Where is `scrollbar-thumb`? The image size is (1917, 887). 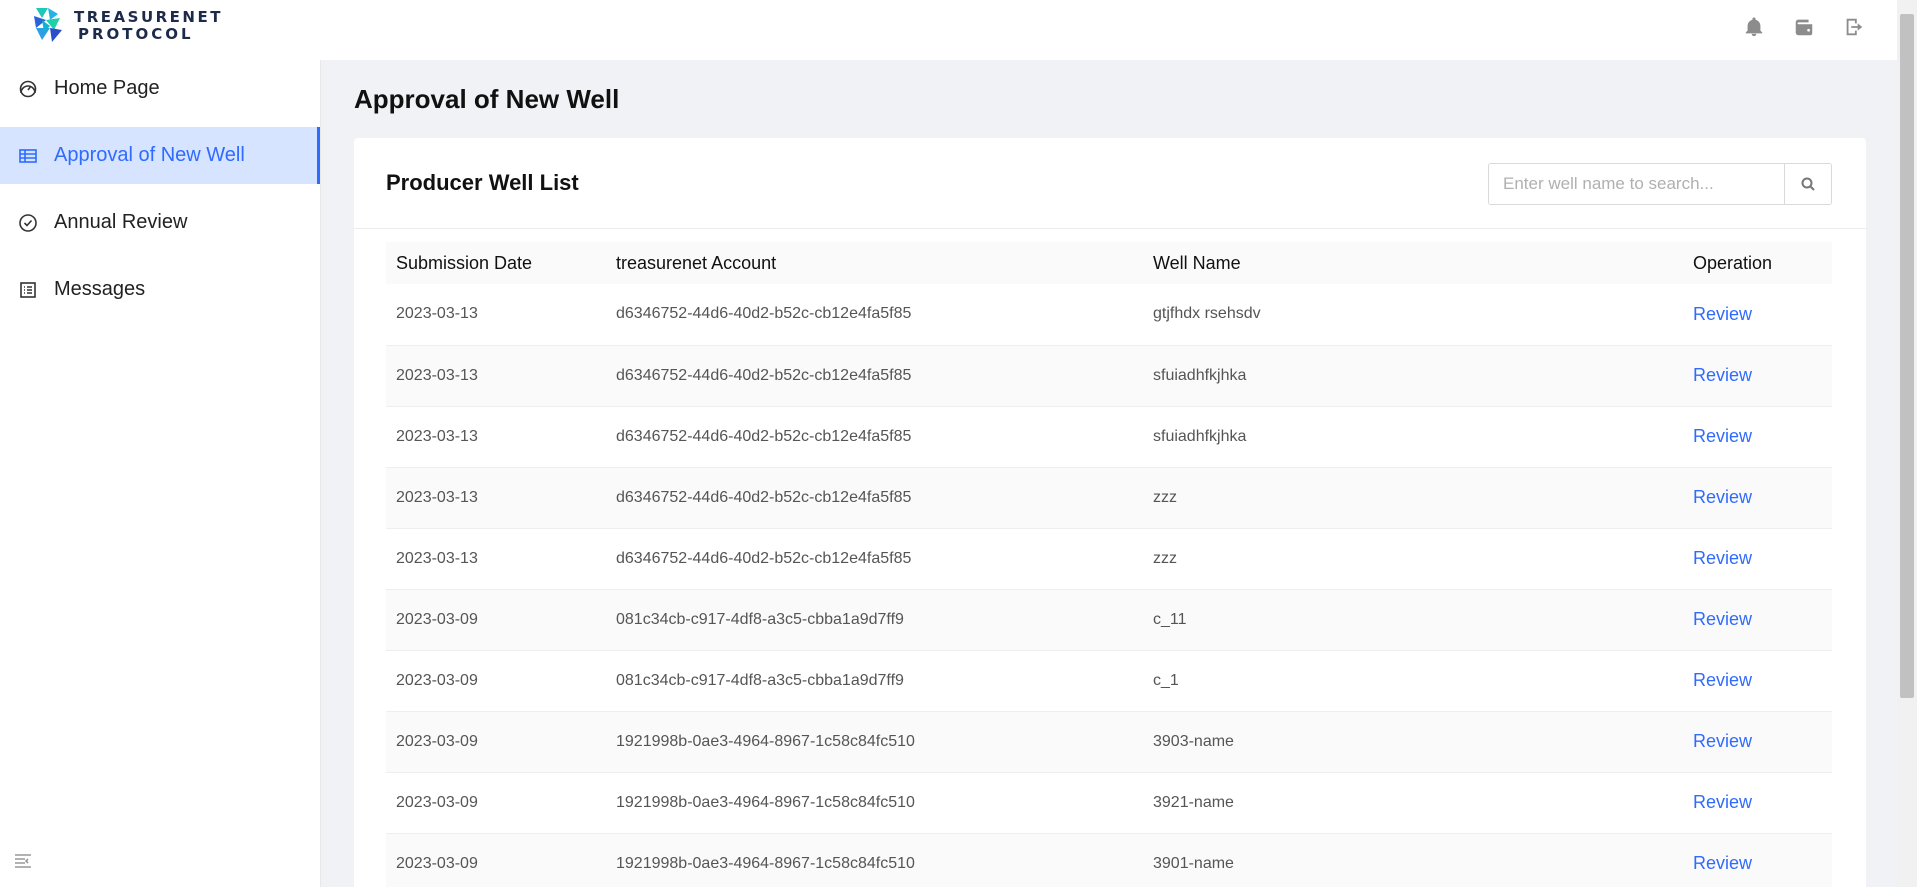 scrollbar-thumb is located at coordinates (1907, 356).